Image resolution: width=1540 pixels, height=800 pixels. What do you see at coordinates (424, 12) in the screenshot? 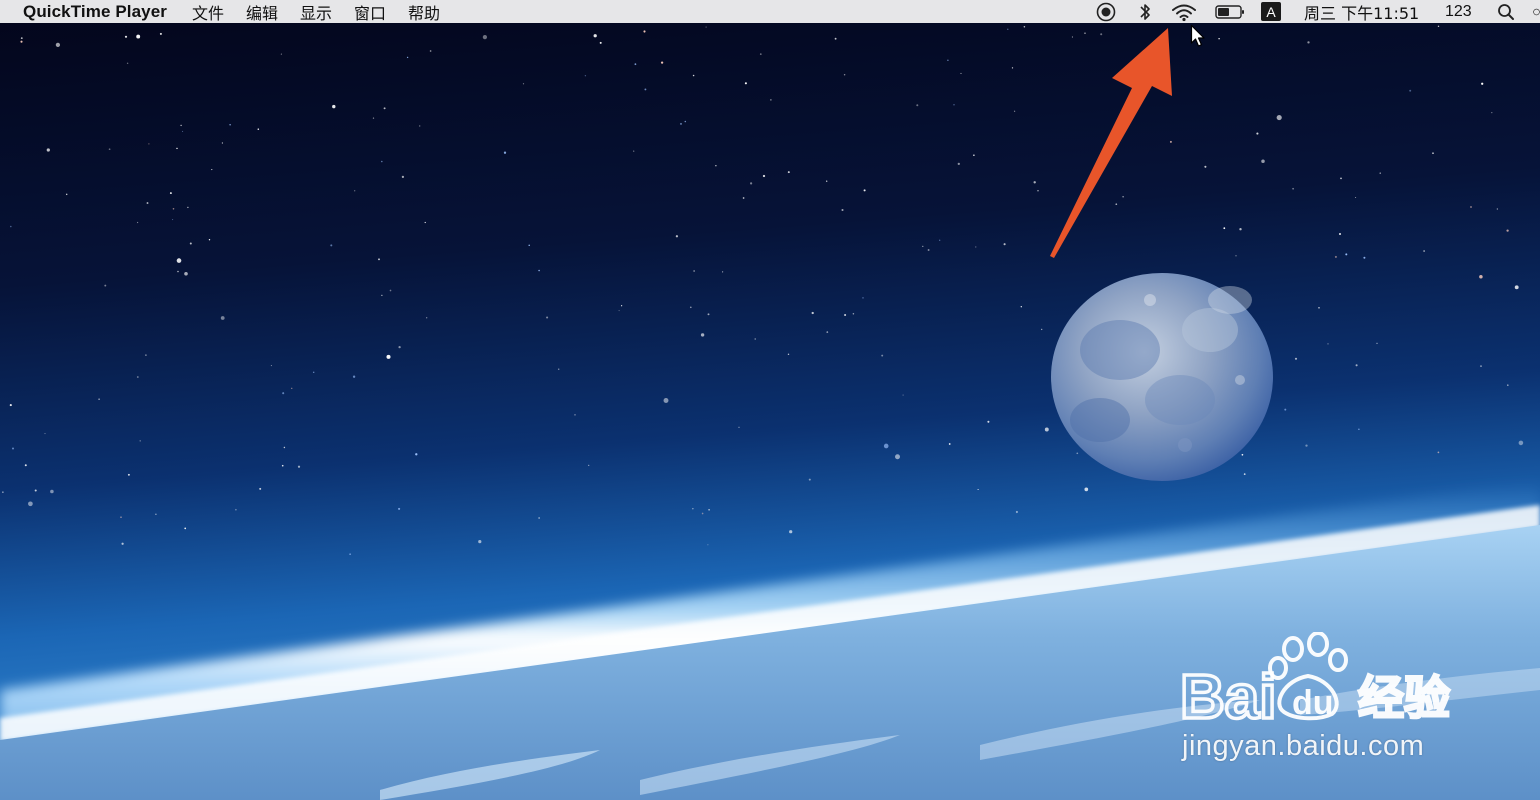
I see `menu-help: 帮助` at bounding box center [424, 12].